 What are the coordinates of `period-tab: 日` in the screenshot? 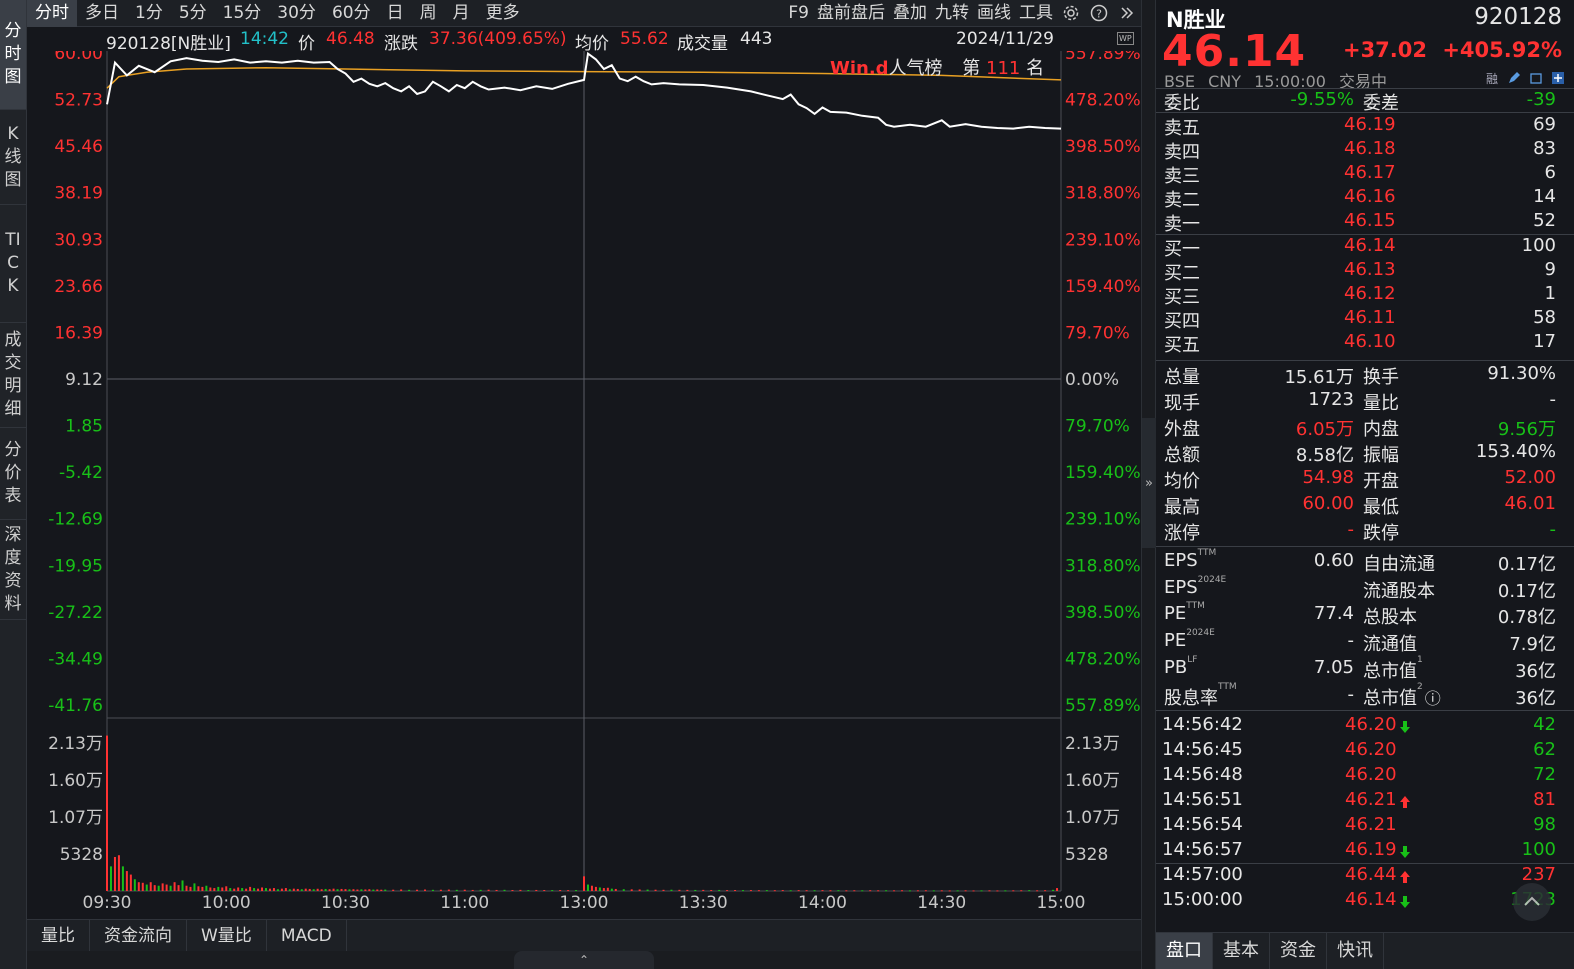 It's located at (395, 13).